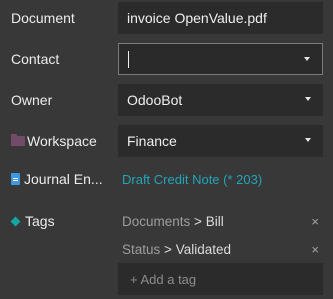  Describe the element at coordinates (220, 221) in the screenshot. I see `tag-item: Documents > Bill ×` at that location.